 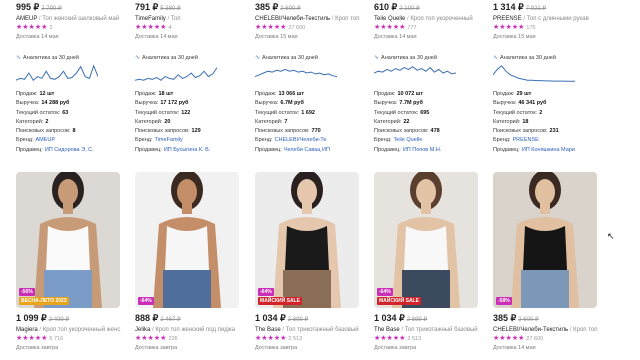 What do you see at coordinates (526, 140) in the screenshot?
I see `stat-value: PREENSE` at bounding box center [526, 140].